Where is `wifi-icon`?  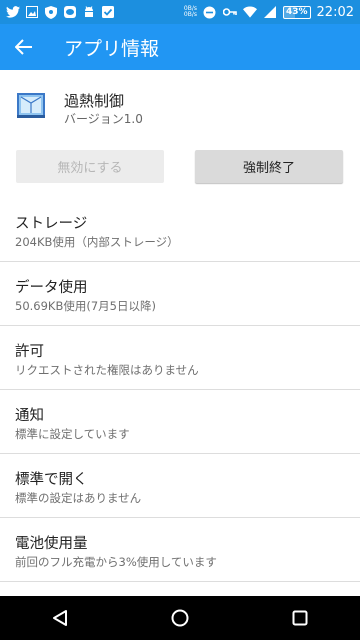 wifi-icon is located at coordinates (249, 12).